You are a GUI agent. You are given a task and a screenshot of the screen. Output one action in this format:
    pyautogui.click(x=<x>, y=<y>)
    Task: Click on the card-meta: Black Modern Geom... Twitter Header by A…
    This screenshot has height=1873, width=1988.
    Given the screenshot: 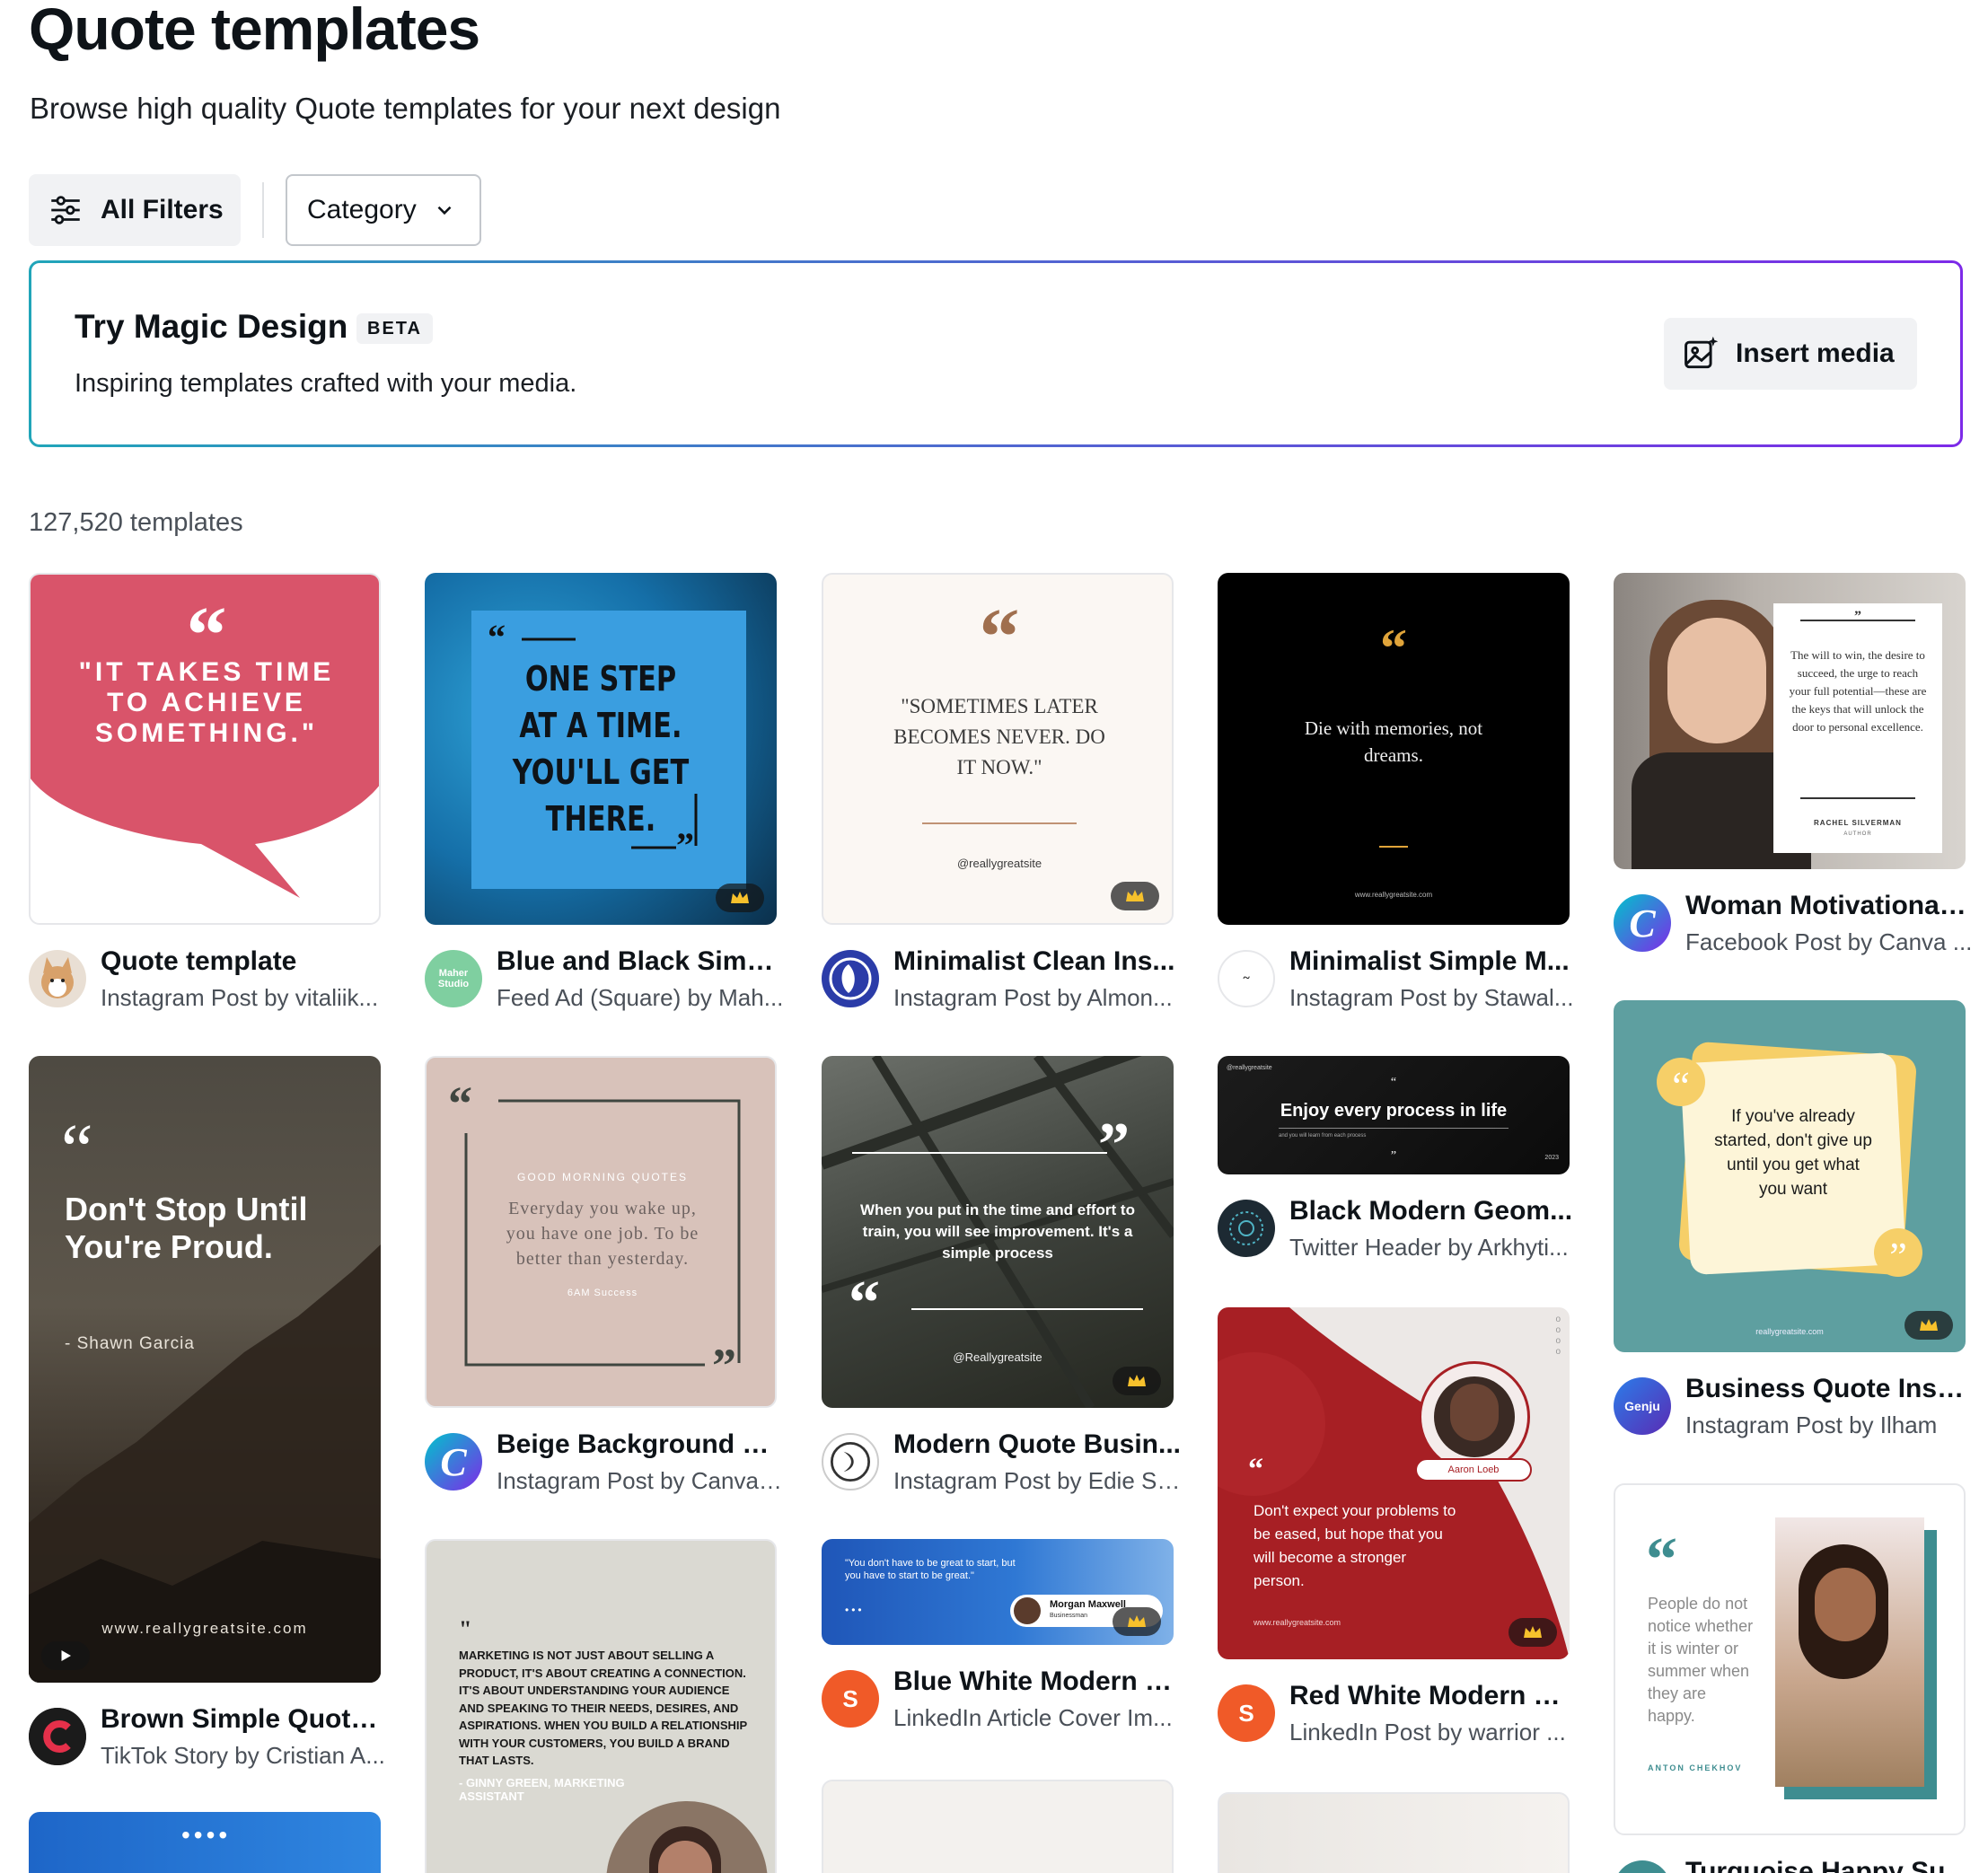 What is the action you would take?
    pyautogui.click(x=1397, y=1232)
    